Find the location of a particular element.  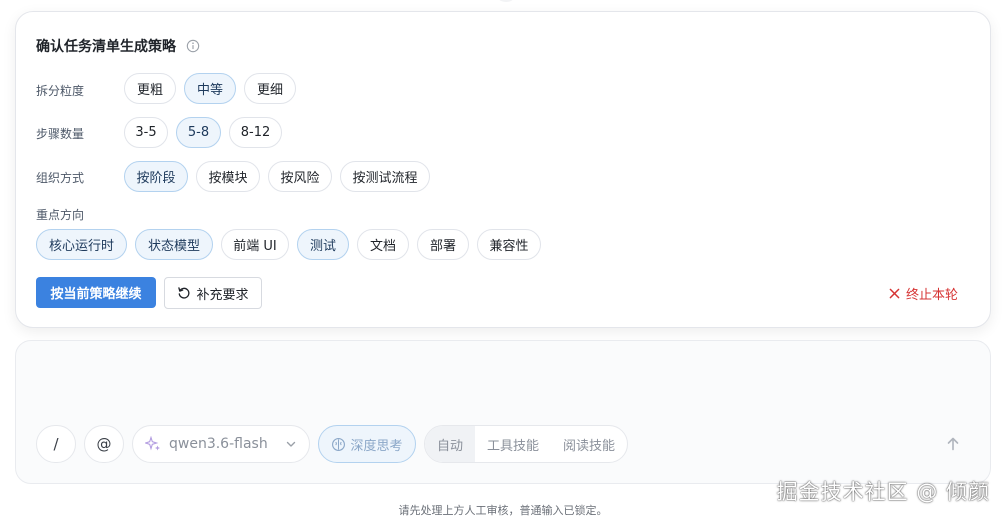

top-notch is located at coordinates (506, 1).